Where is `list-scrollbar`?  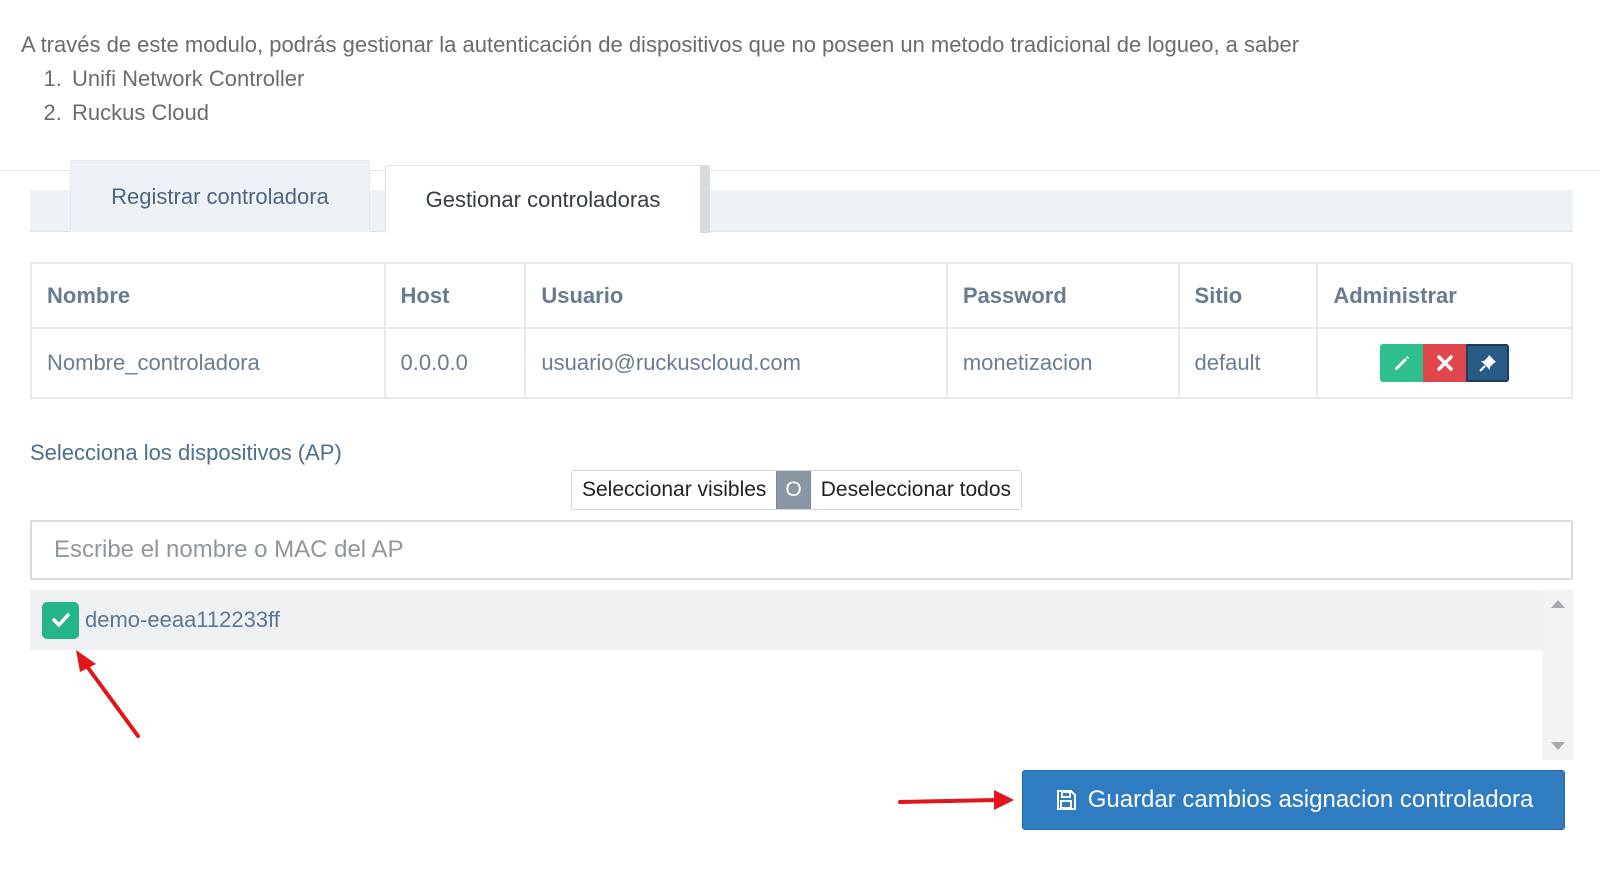
list-scrollbar is located at coordinates (1558, 675).